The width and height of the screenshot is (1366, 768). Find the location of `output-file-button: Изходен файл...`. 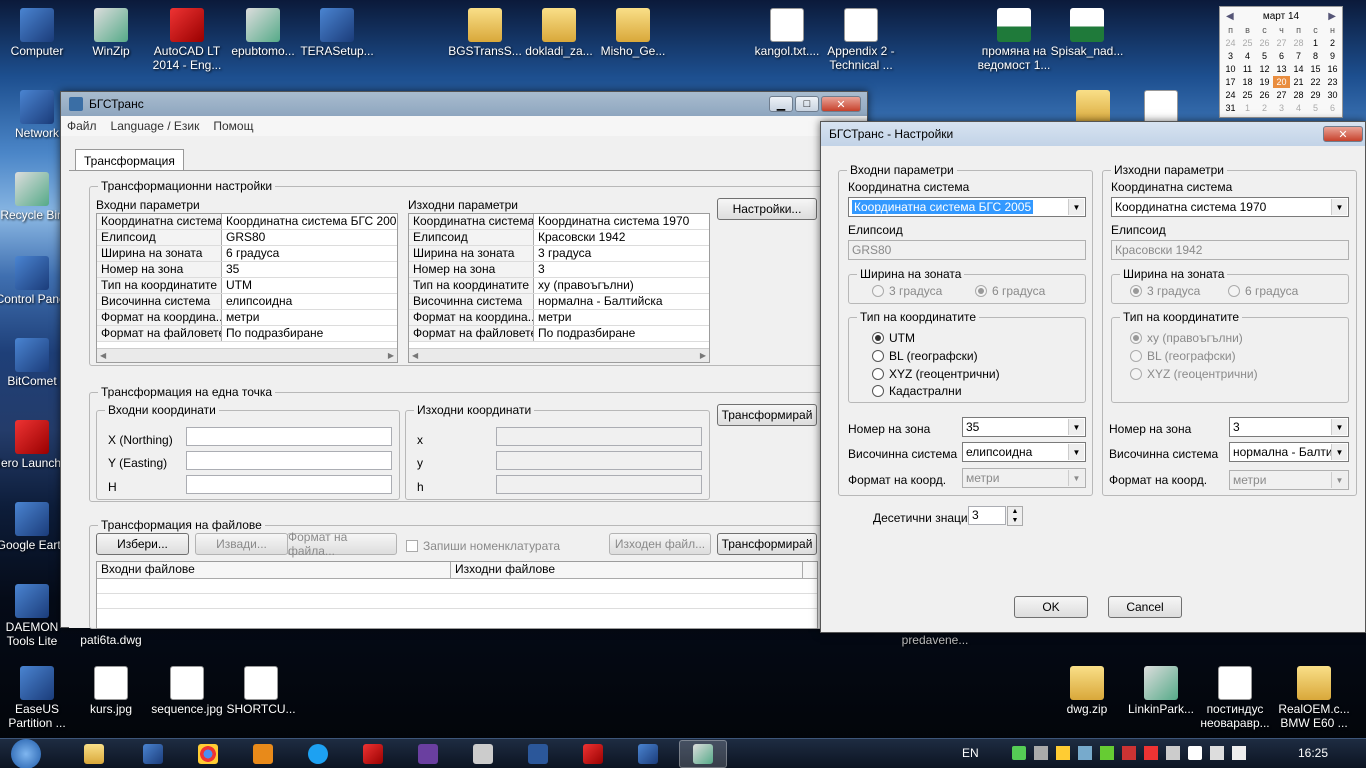

output-file-button: Изходен файл... is located at coordinates (660, 544).